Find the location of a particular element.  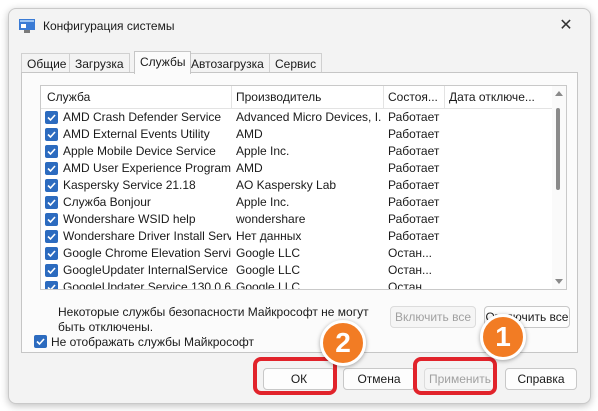

column-header-vendor: Производитель is located at coordinates (308, 97).